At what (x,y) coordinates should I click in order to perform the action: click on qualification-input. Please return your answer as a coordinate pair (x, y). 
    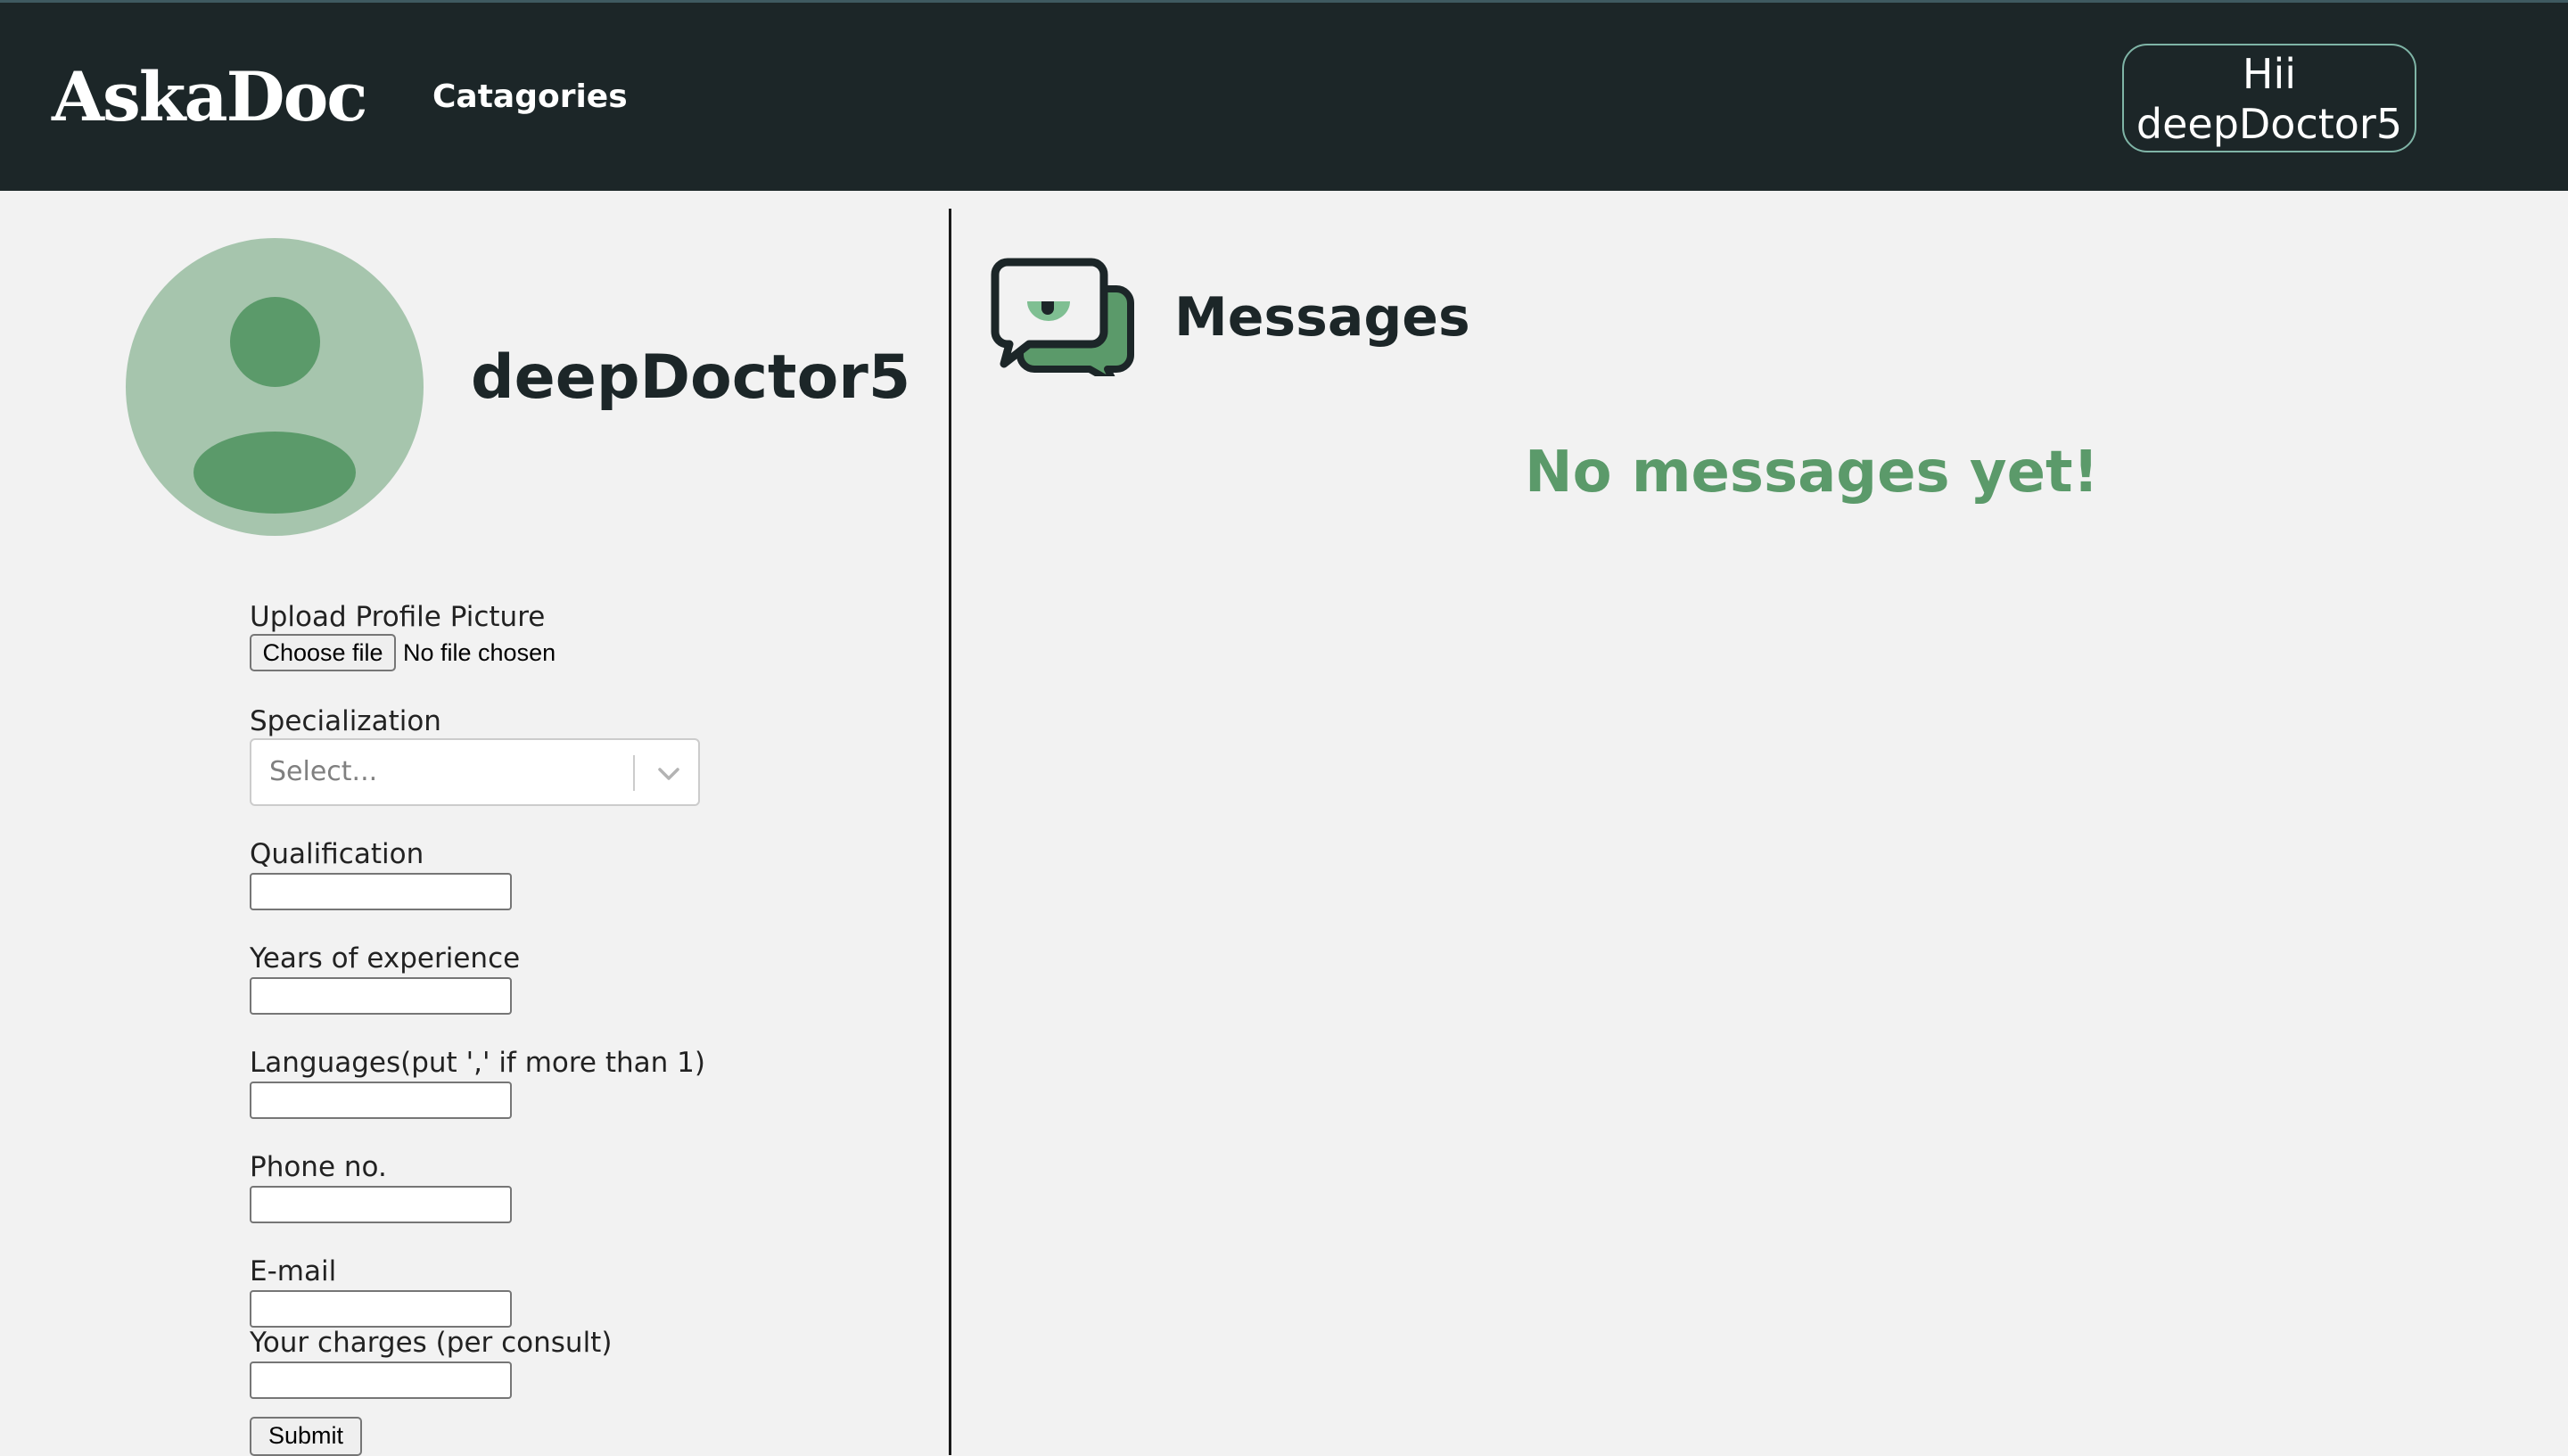
    Looking at the image, I should click on (381, 891).